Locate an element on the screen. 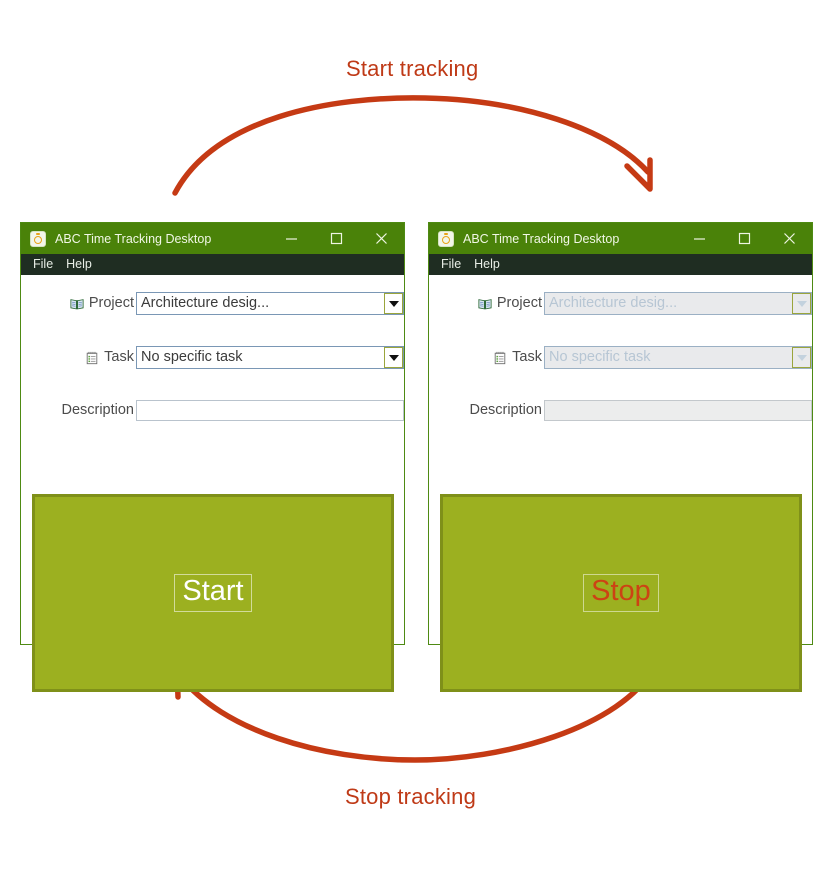 The image size is (830, 890). start-button-label: Start is located at coordinates (213, 593).